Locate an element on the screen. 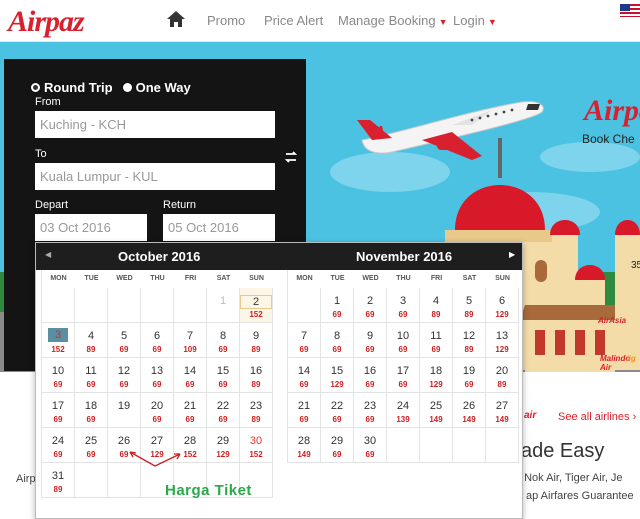 The height and width of the screenshot is (519, 640). weekday-label: WED is located at coordinates (124, 278).